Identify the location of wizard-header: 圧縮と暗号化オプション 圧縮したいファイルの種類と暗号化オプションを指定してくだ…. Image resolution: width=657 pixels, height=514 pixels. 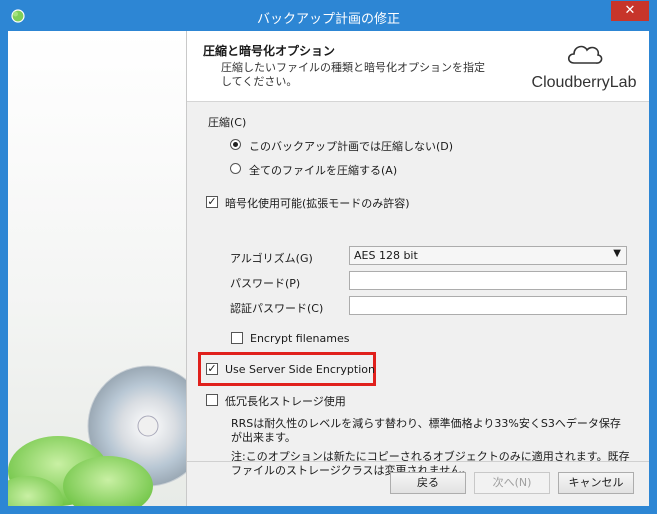
(418, 66).